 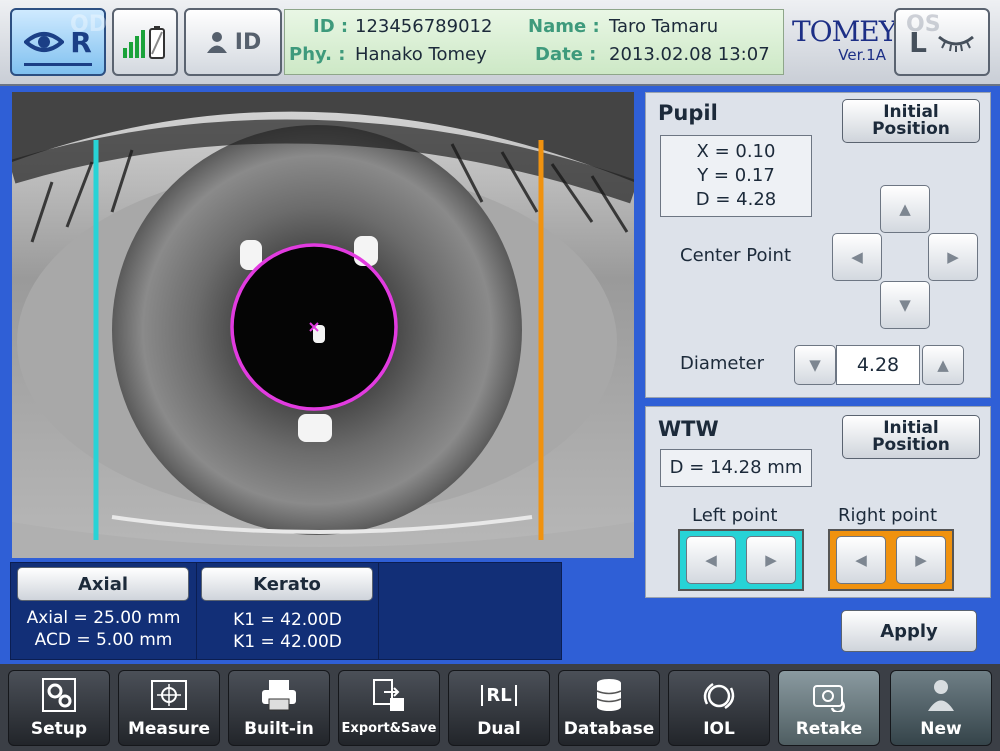 What do you see at coordinates (719, 695) in the screenshot?
I see `iol-lens-icon` at bounding box center [719, 695].